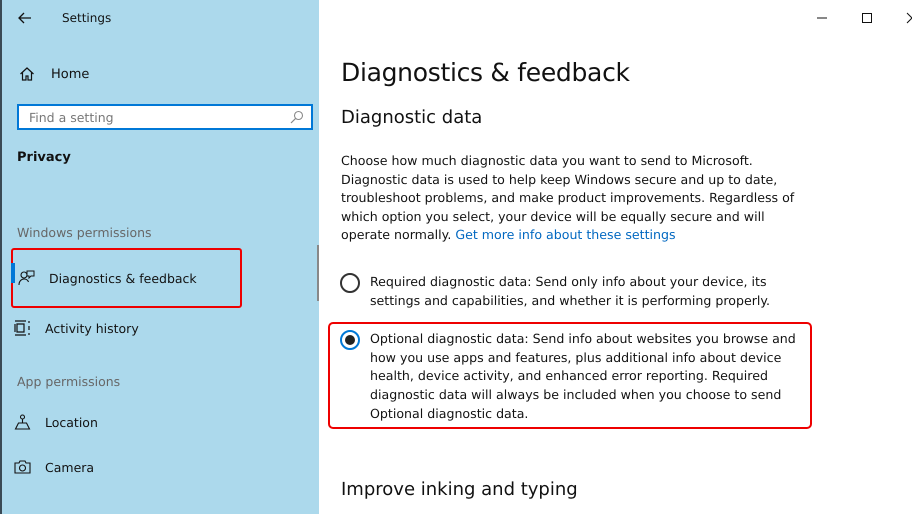  Describe the element at coordinates (568, 198) in the screenshot. I see `description-text: Choose how much diagnostic data you want to send to Microsoft. Diagnostic data is used to help keep Windows secure and up to date, troubleshoot problems, and make product improvements. Regardless of which option you select, your device will be equally secure and will operate normally. Get more info about these settings` at that location.